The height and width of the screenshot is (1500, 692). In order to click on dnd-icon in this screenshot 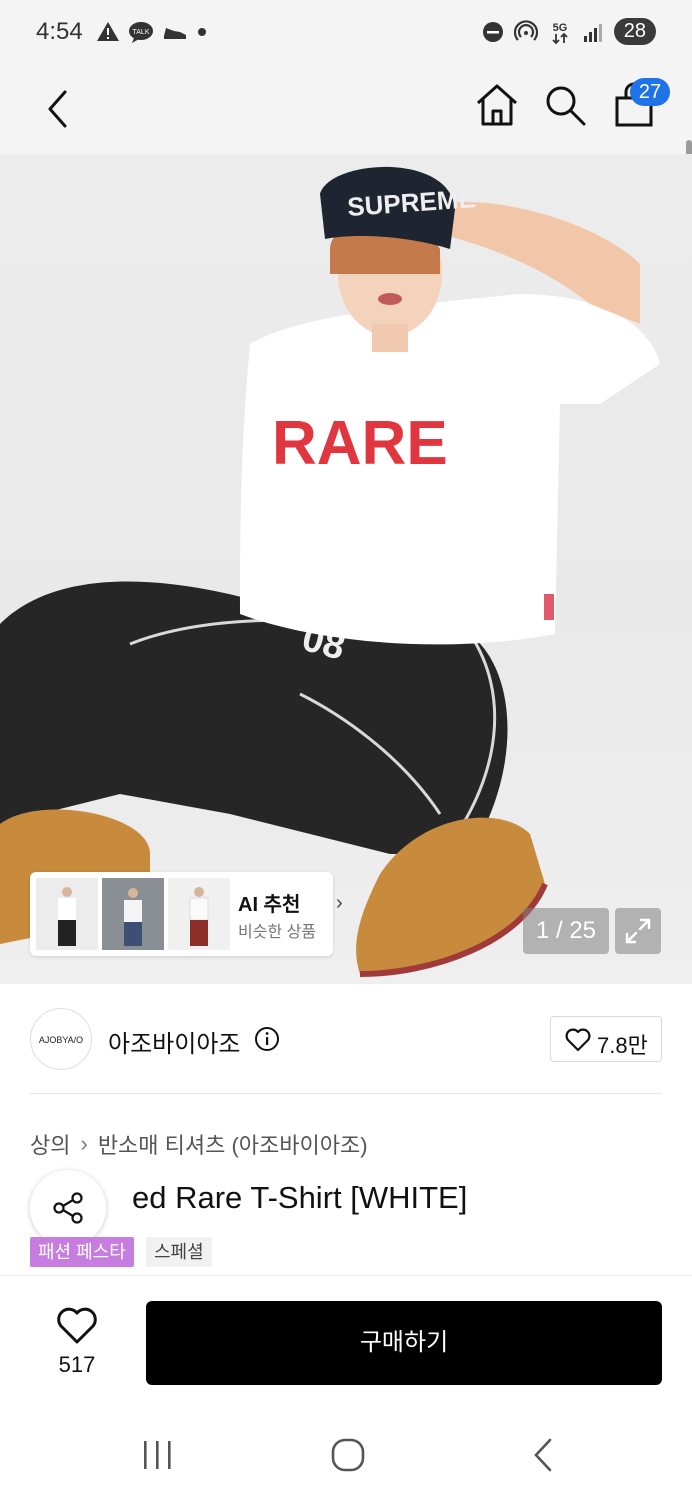, I will do `click(492, 31)`.